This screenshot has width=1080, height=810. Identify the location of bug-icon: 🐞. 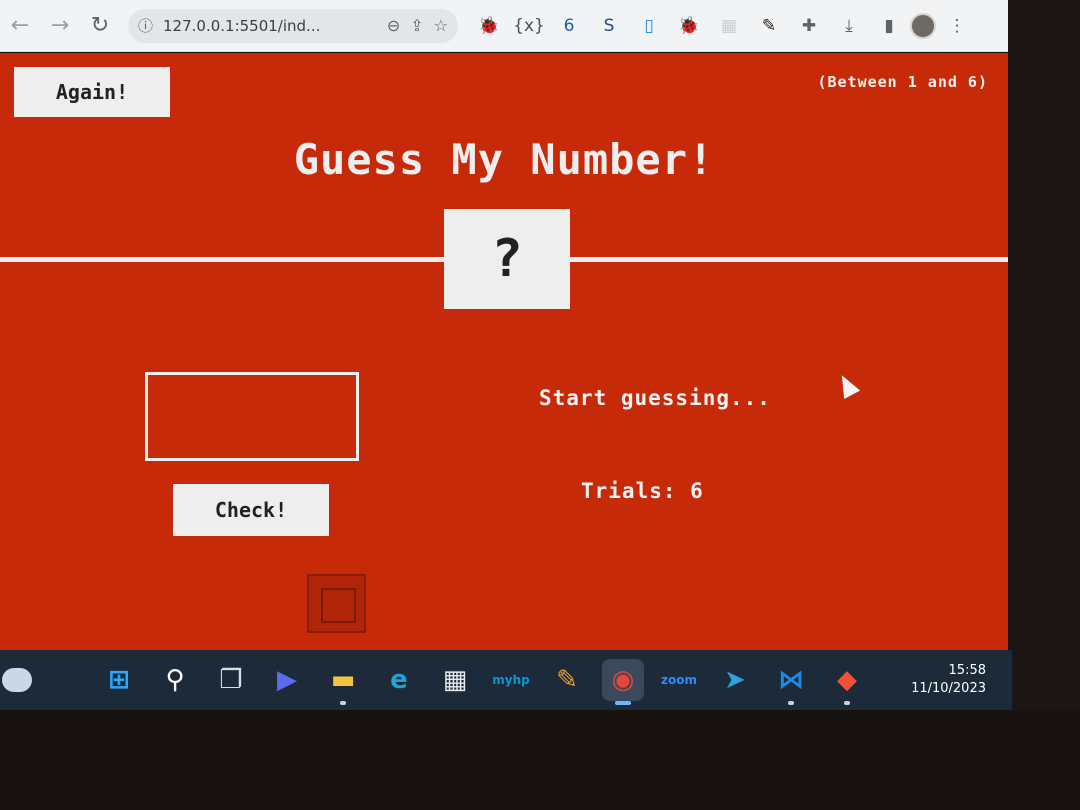
(489, 26).